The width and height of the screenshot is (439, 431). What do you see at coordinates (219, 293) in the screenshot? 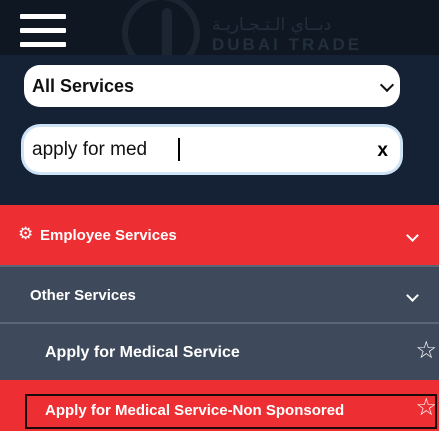
I see `menu-other-services: Other Services` at bounding box center [219, 293].